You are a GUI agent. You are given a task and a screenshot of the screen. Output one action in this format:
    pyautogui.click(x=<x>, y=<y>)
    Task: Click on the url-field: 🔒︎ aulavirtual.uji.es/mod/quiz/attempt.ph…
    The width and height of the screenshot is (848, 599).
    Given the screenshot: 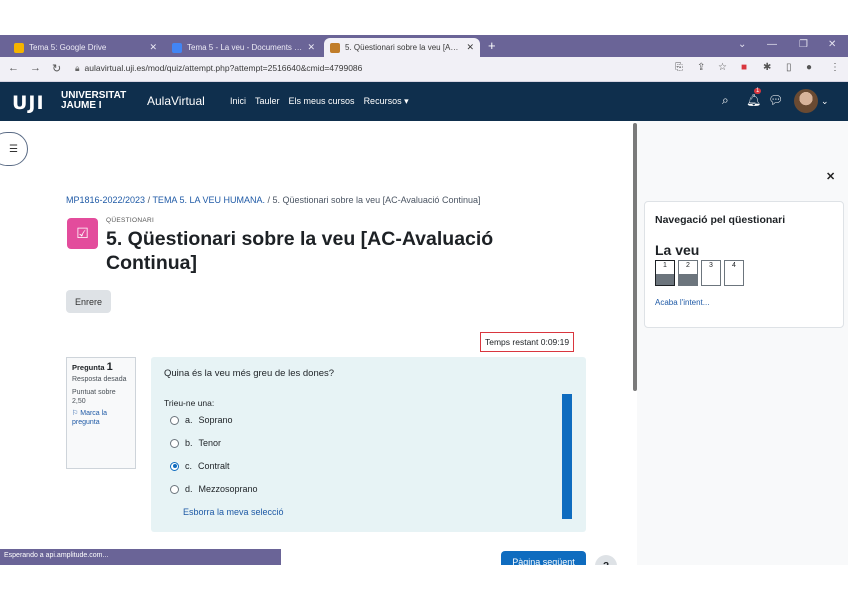 What is the action you would take?
    pyautogui.click(x=218, y=68)
    